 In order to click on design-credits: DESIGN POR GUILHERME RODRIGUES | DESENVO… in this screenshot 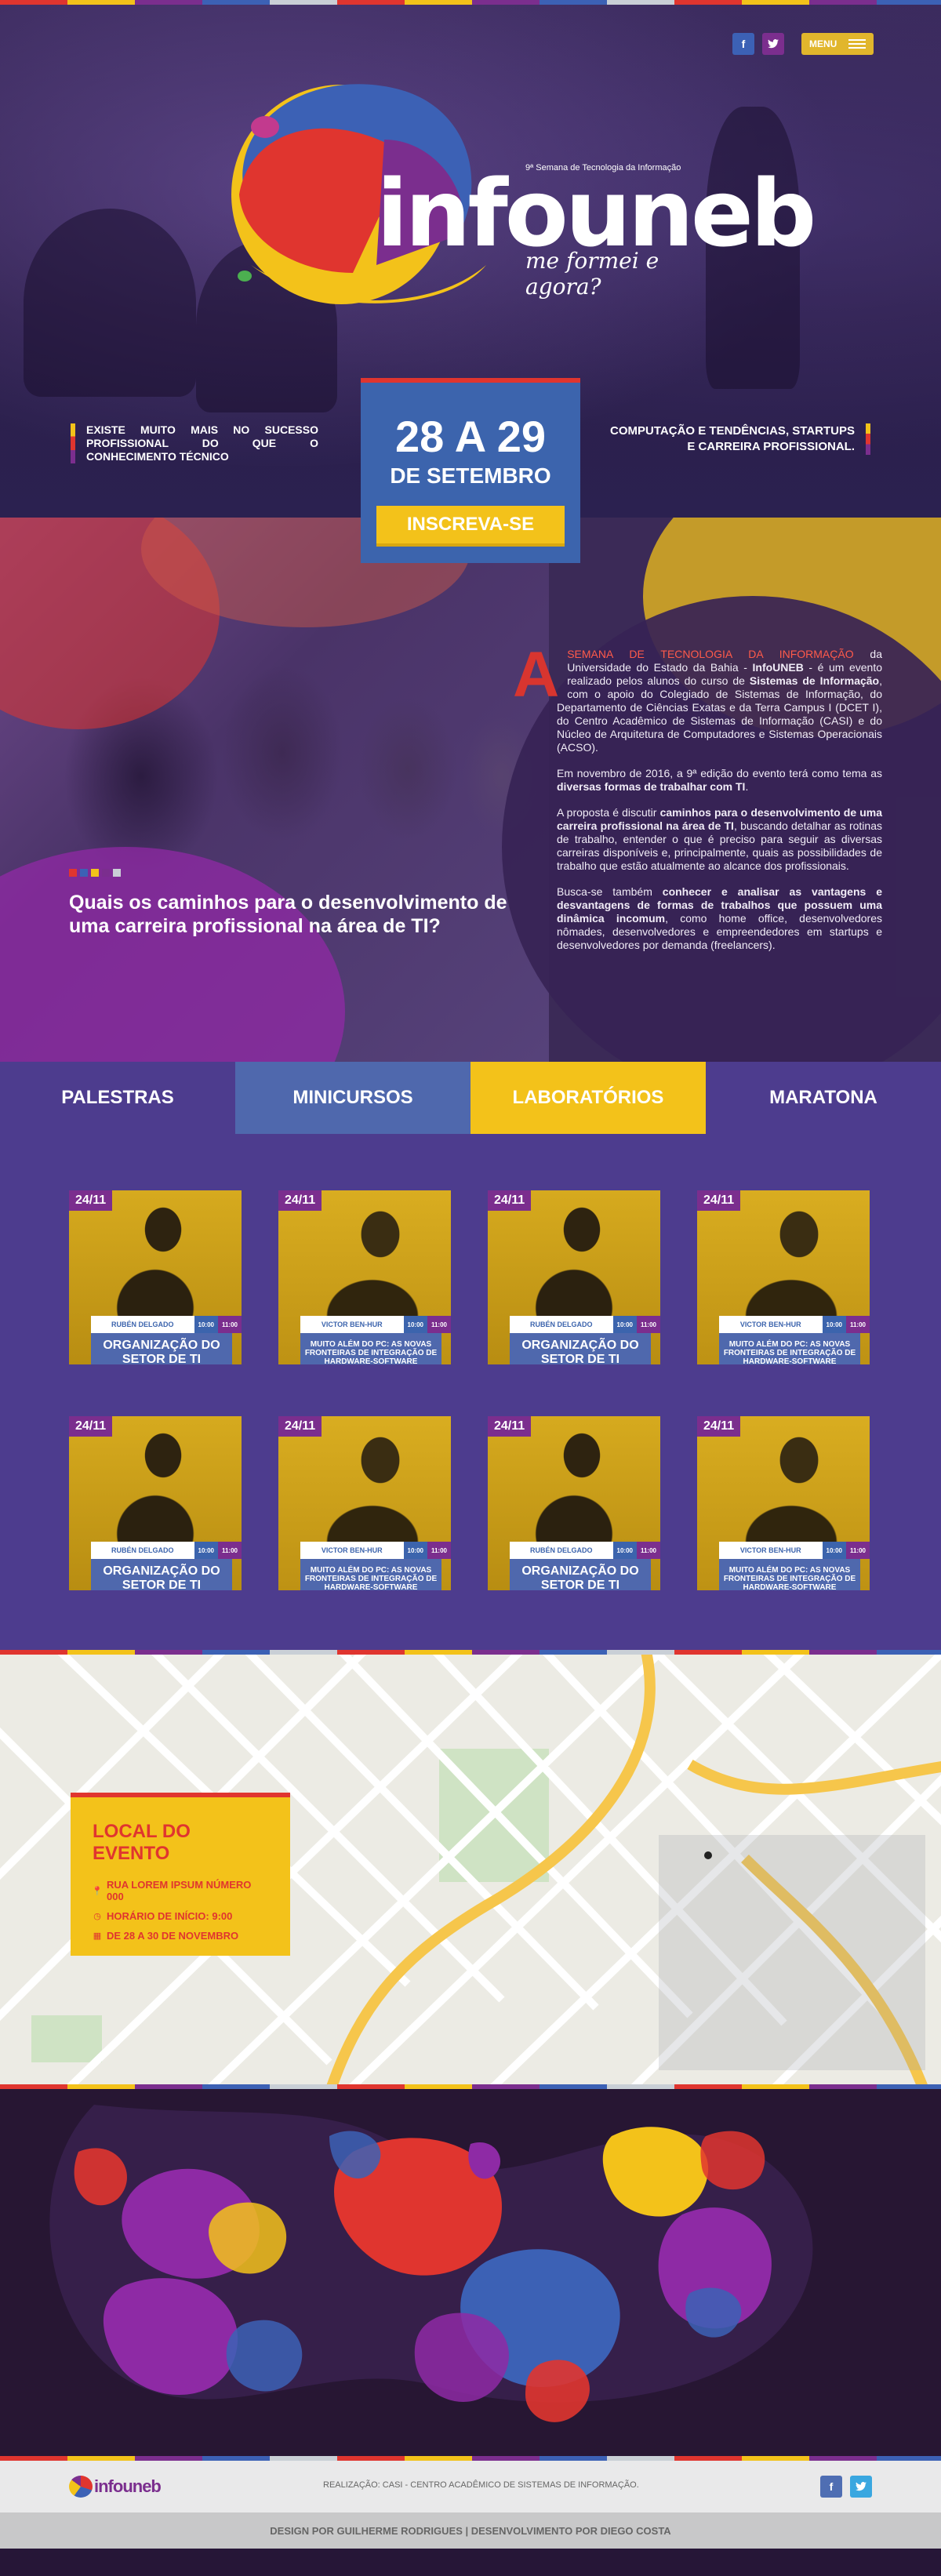, I will do `click(470, 2530)`.